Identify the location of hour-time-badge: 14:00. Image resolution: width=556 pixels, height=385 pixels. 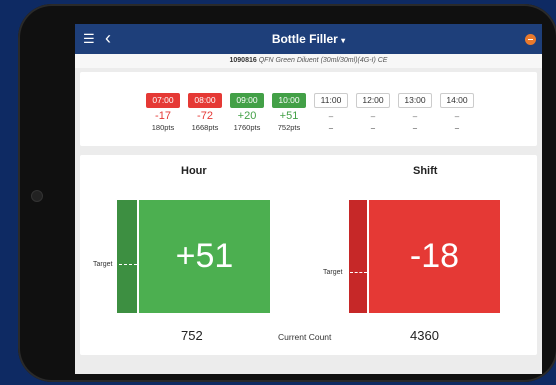
(457, 100).